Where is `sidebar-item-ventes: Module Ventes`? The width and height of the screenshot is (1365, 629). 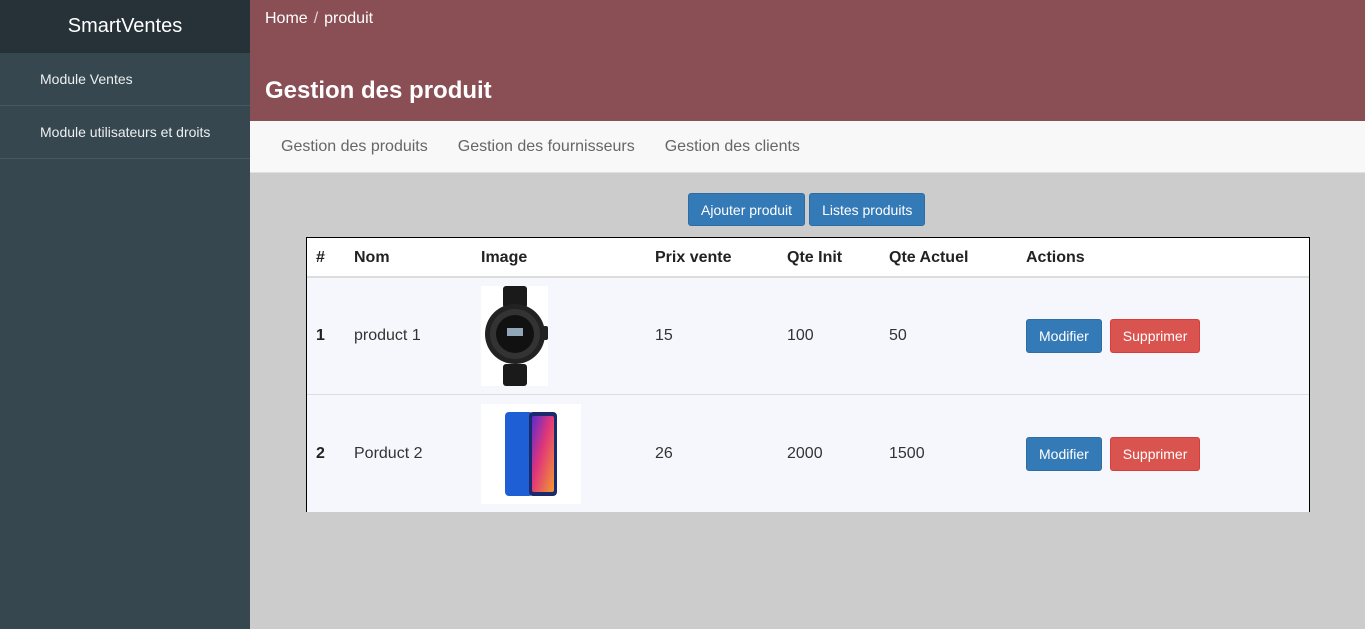
sidebar-item-ventes: Module Ventes is located at coordinates (125, 79).